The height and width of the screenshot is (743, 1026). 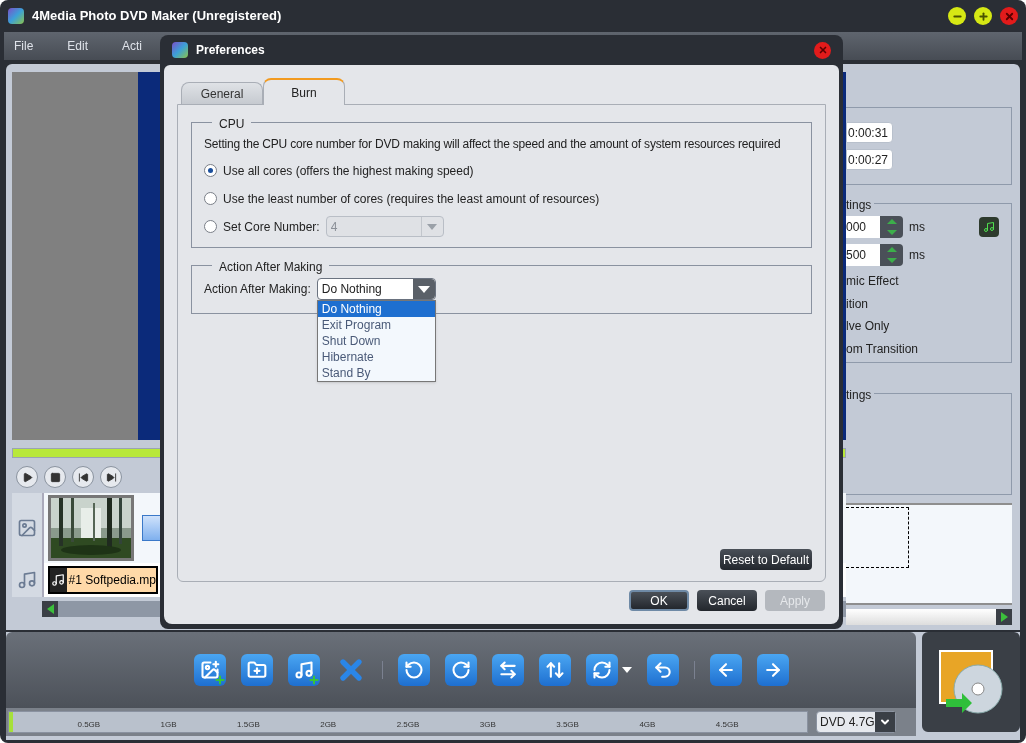 What do you see at coordinates (725, 670) in the screenshot?
I see `arrow-left-button` at bounding box center [725, 670].